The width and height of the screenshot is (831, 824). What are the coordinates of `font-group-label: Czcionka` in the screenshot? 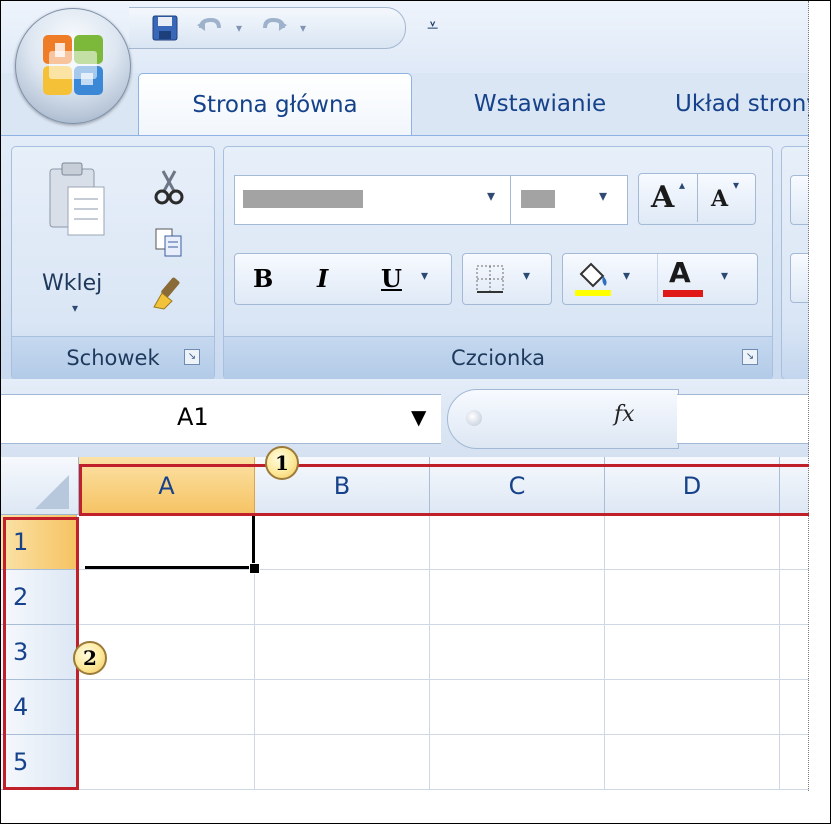 It's located at (498, 357).